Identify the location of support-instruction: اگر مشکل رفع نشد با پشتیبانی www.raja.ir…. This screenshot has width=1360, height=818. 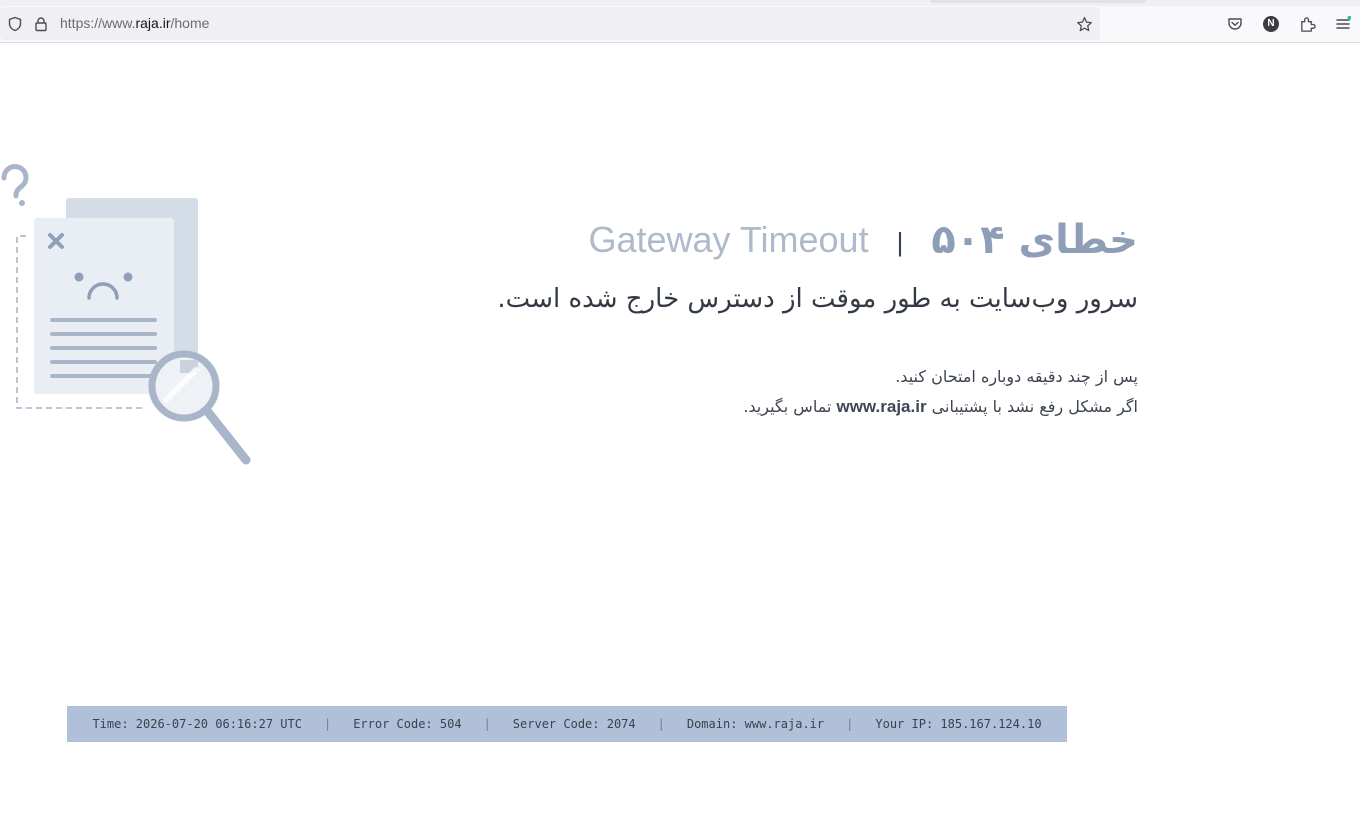
(738, 407).